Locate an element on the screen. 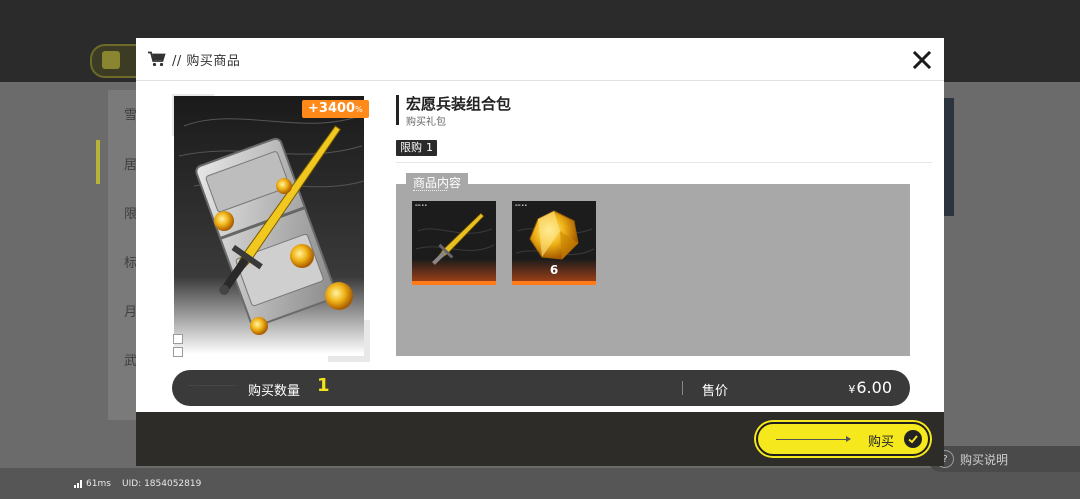 The width and height of the screenshot is (1080, 499). purchase-summary-bar: ⋯⋯⋯⋯⋯⋯⋯⋯⋯⋯⋯⋯⋯⋯⋯⋯ 购买数量 1 售价 ¥6.00 is located at coordinates (541, 388).